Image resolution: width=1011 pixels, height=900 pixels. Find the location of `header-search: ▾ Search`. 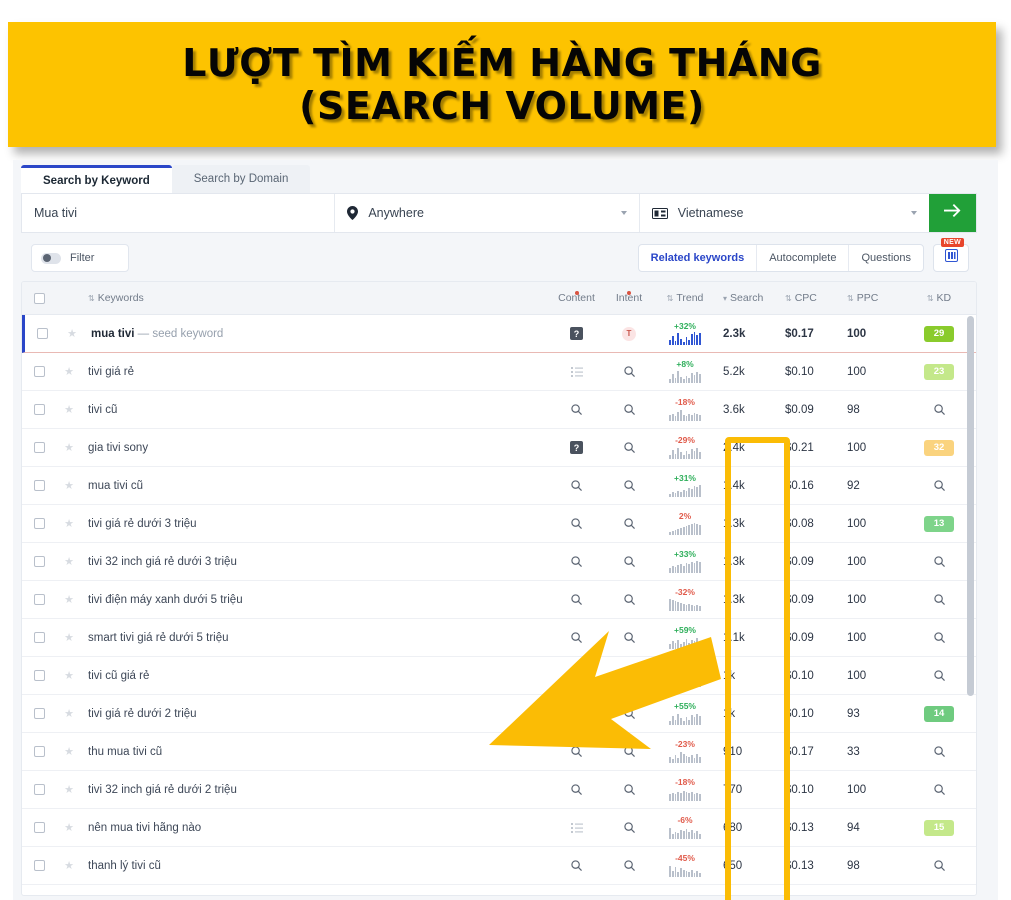

header-search: ▾ Search is located at coordinates (747, 298).